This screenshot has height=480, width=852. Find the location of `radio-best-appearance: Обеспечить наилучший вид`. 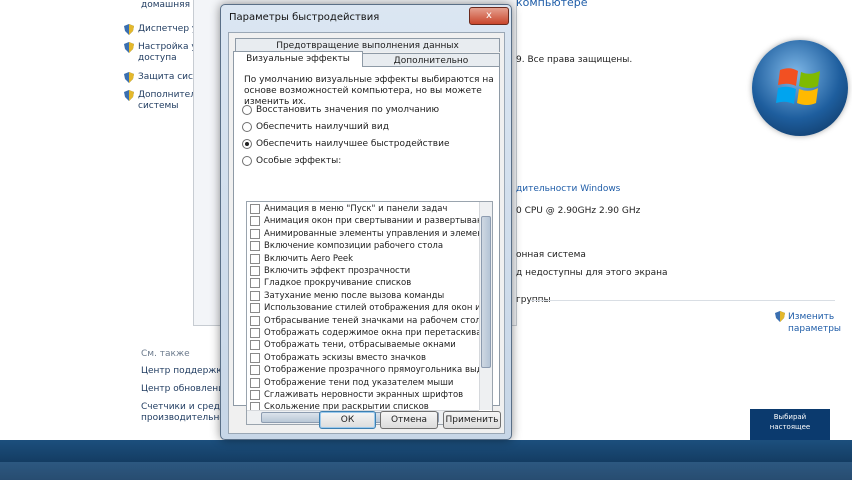

radio-best-appearance: Обеспечить наилучший вид is located at coordinates (315, 127).